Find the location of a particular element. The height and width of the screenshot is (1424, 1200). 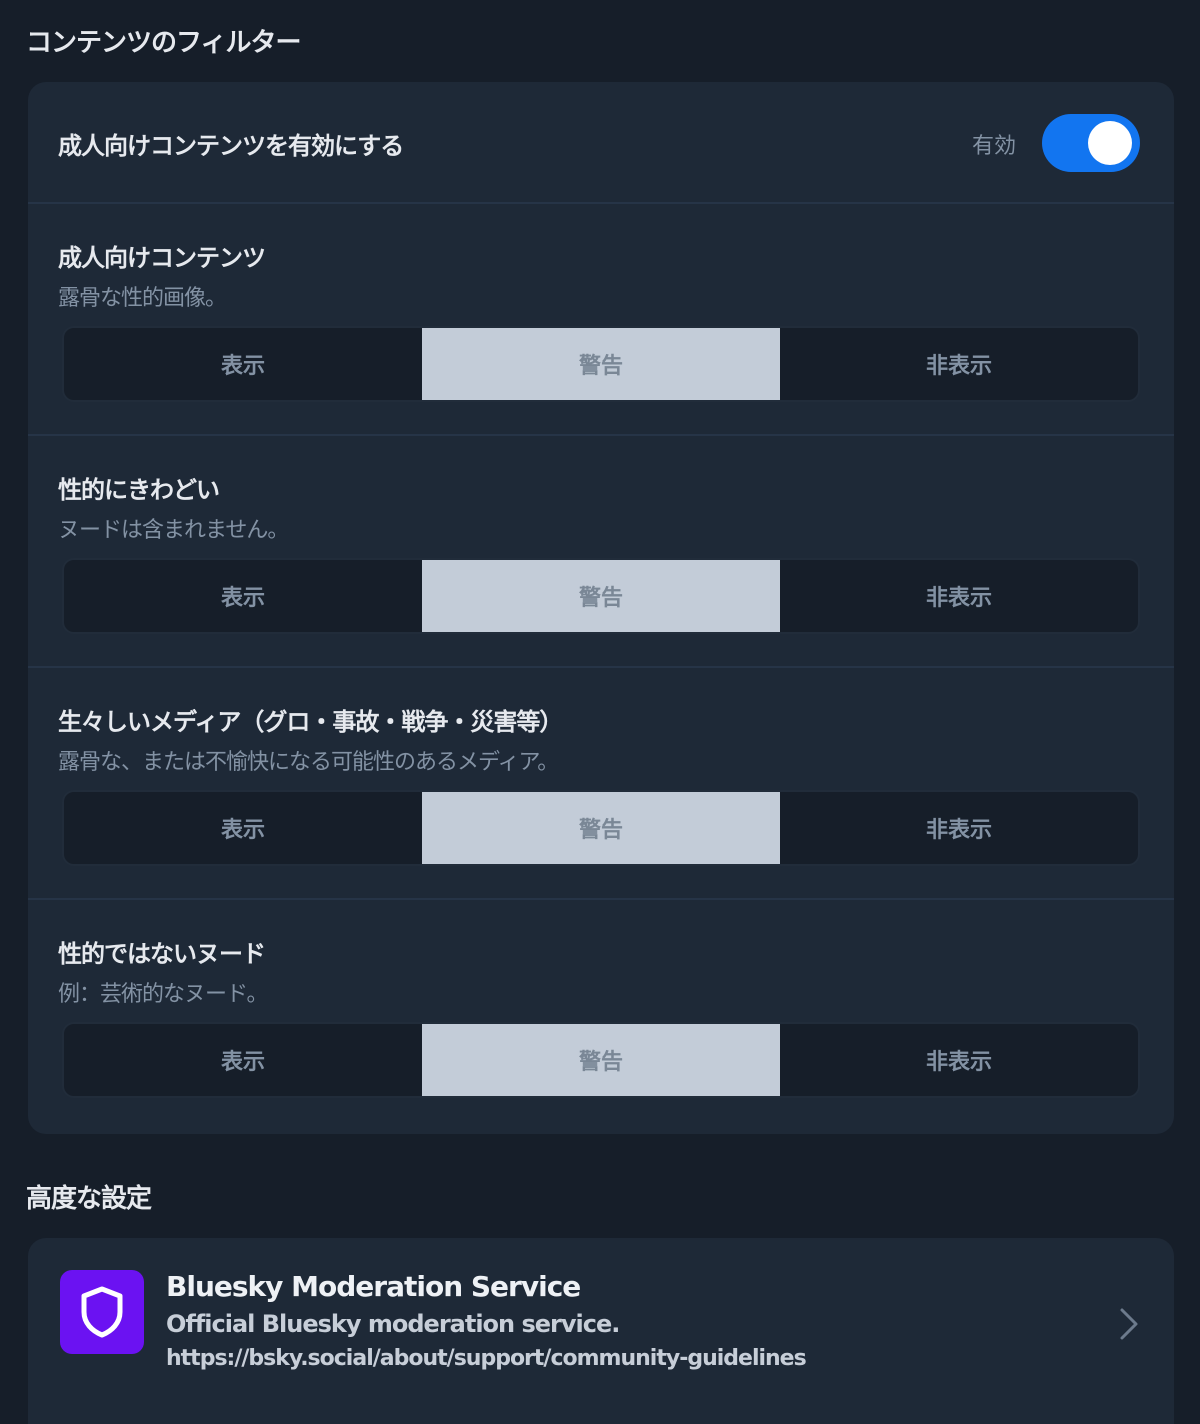

filter-description: ヌードは含まれません。 is located at coordinates (173, 530).